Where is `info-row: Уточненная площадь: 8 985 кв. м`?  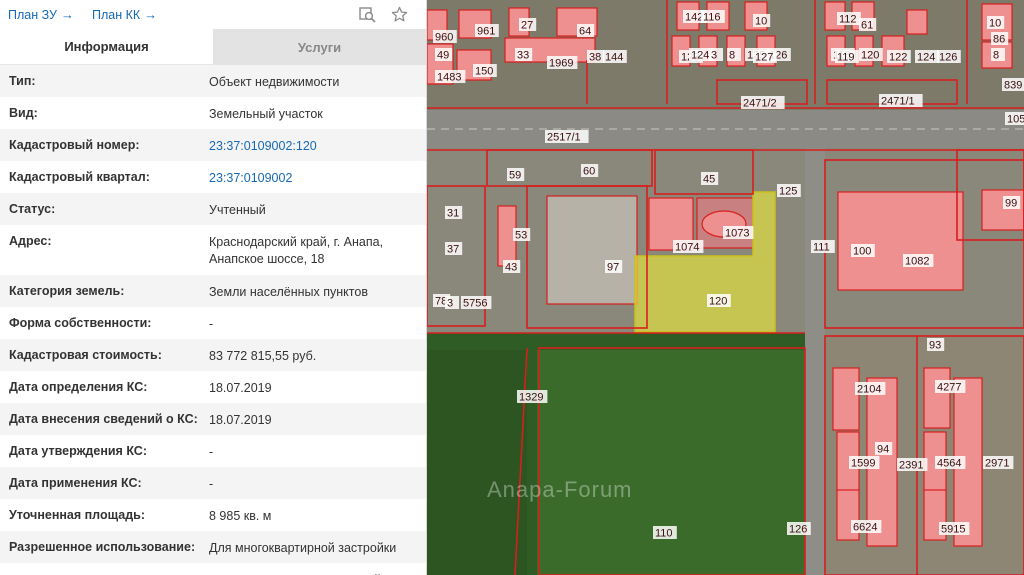 info-row: Уточненная площадь: 8 985 кв. м is located at coordinates (213, 515).